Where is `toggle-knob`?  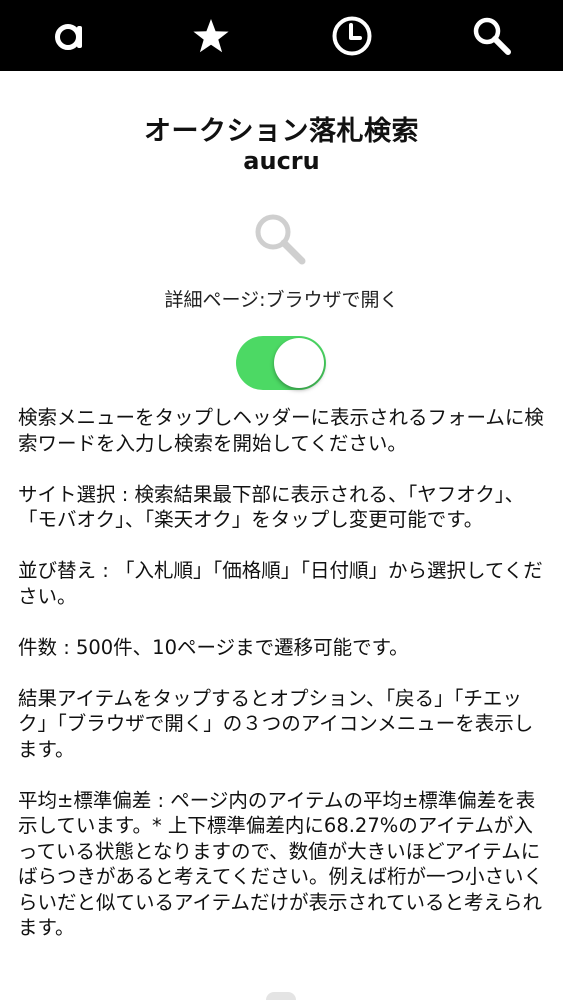
toggle-knob is located at coordinates (299, 363).